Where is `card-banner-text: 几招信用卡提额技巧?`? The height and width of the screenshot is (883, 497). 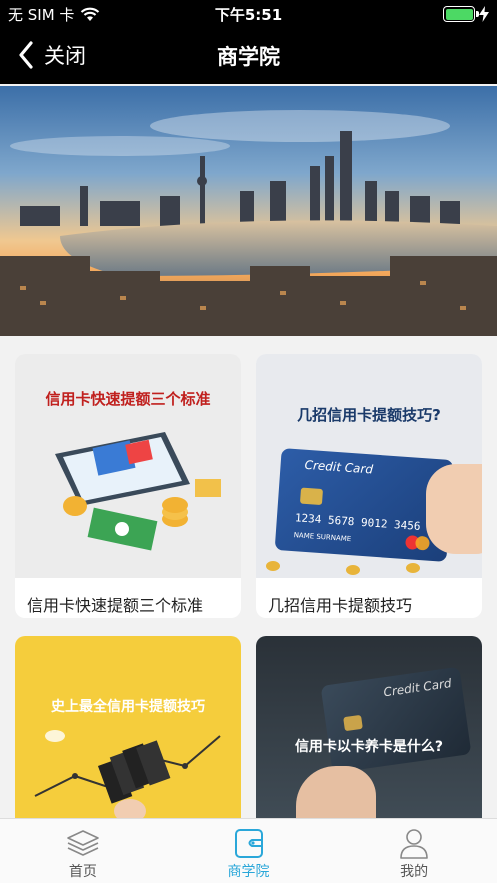 card-banner-text: 几招信用卡提额技巧? is located at coordinates (369, 415).